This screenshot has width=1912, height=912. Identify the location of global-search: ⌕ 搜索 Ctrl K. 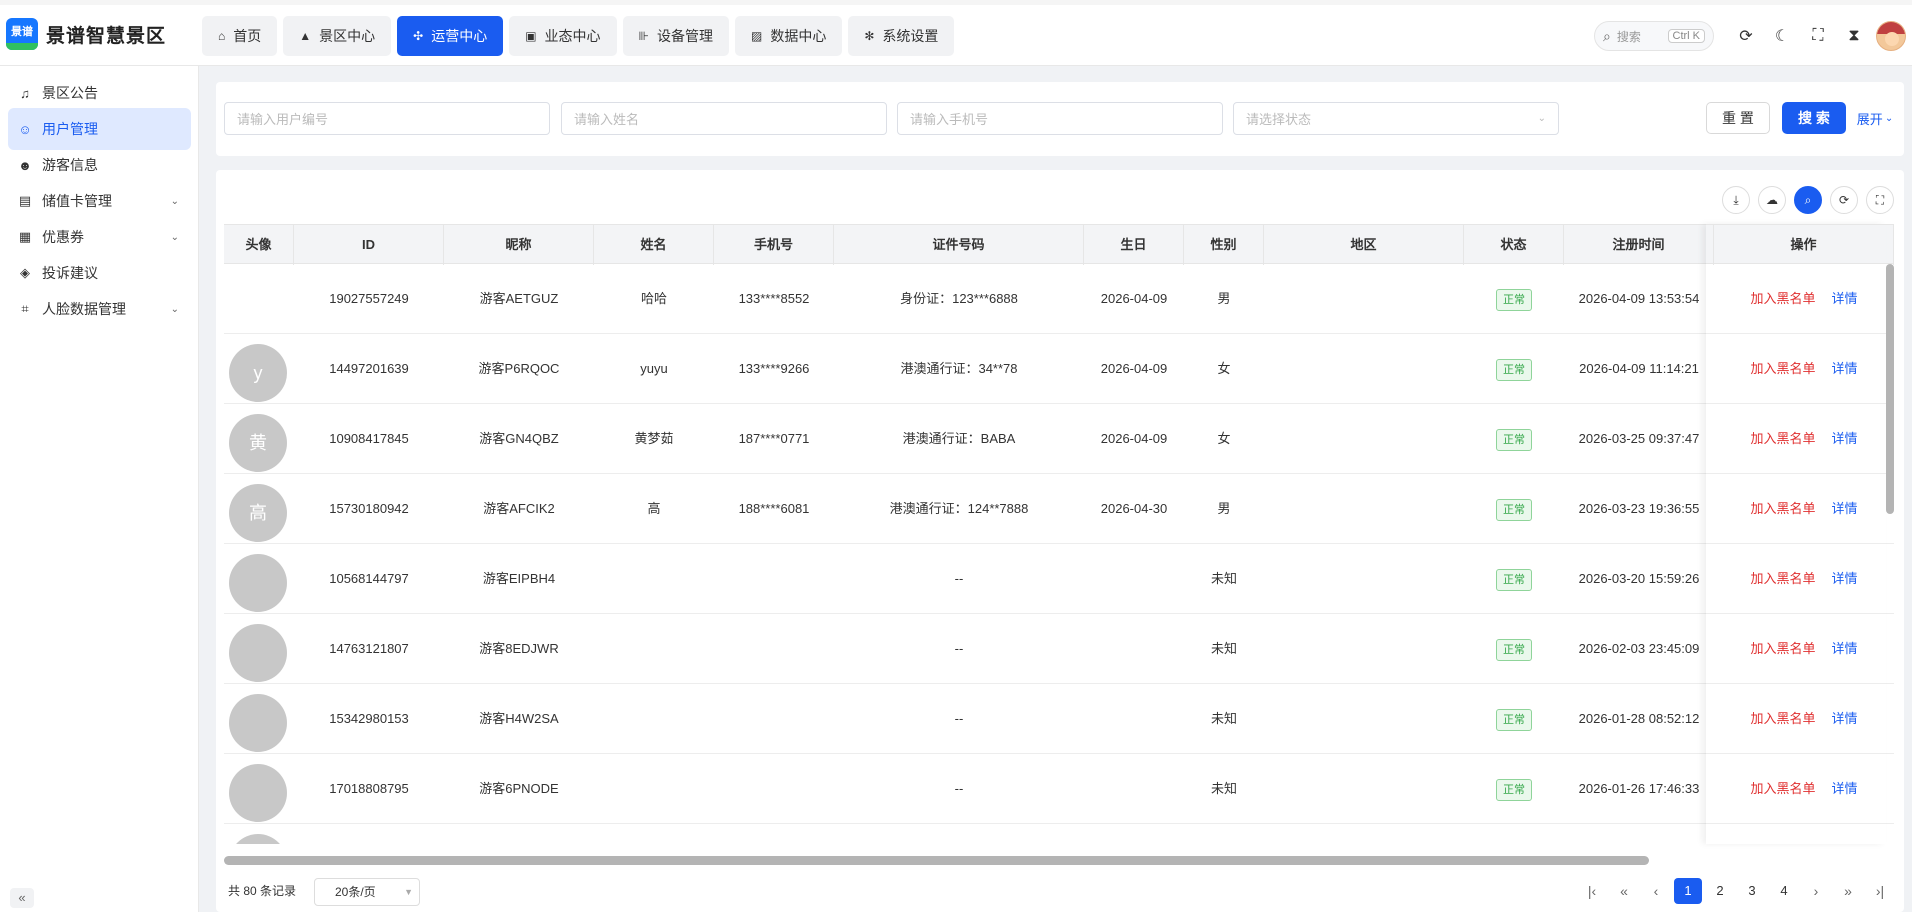
(1654, 36).